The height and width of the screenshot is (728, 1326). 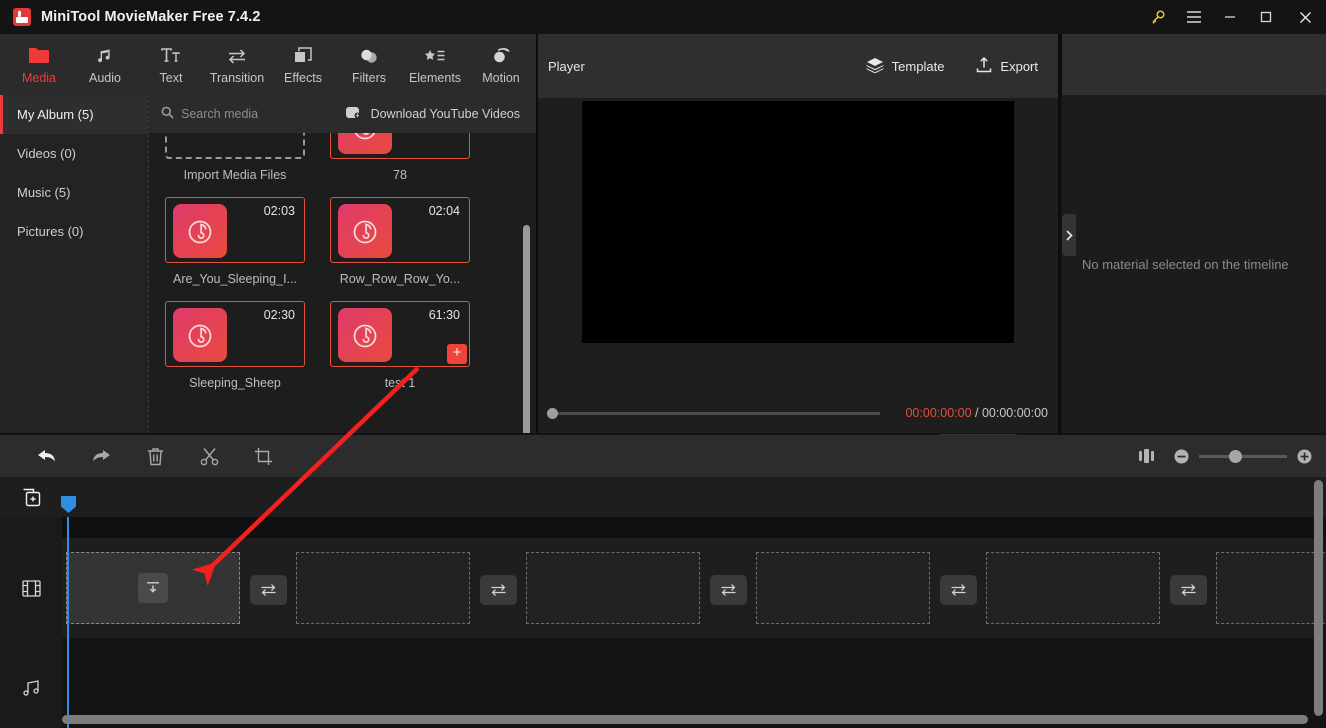 I want to click on template-button: Template, so click(x=905, y=66).